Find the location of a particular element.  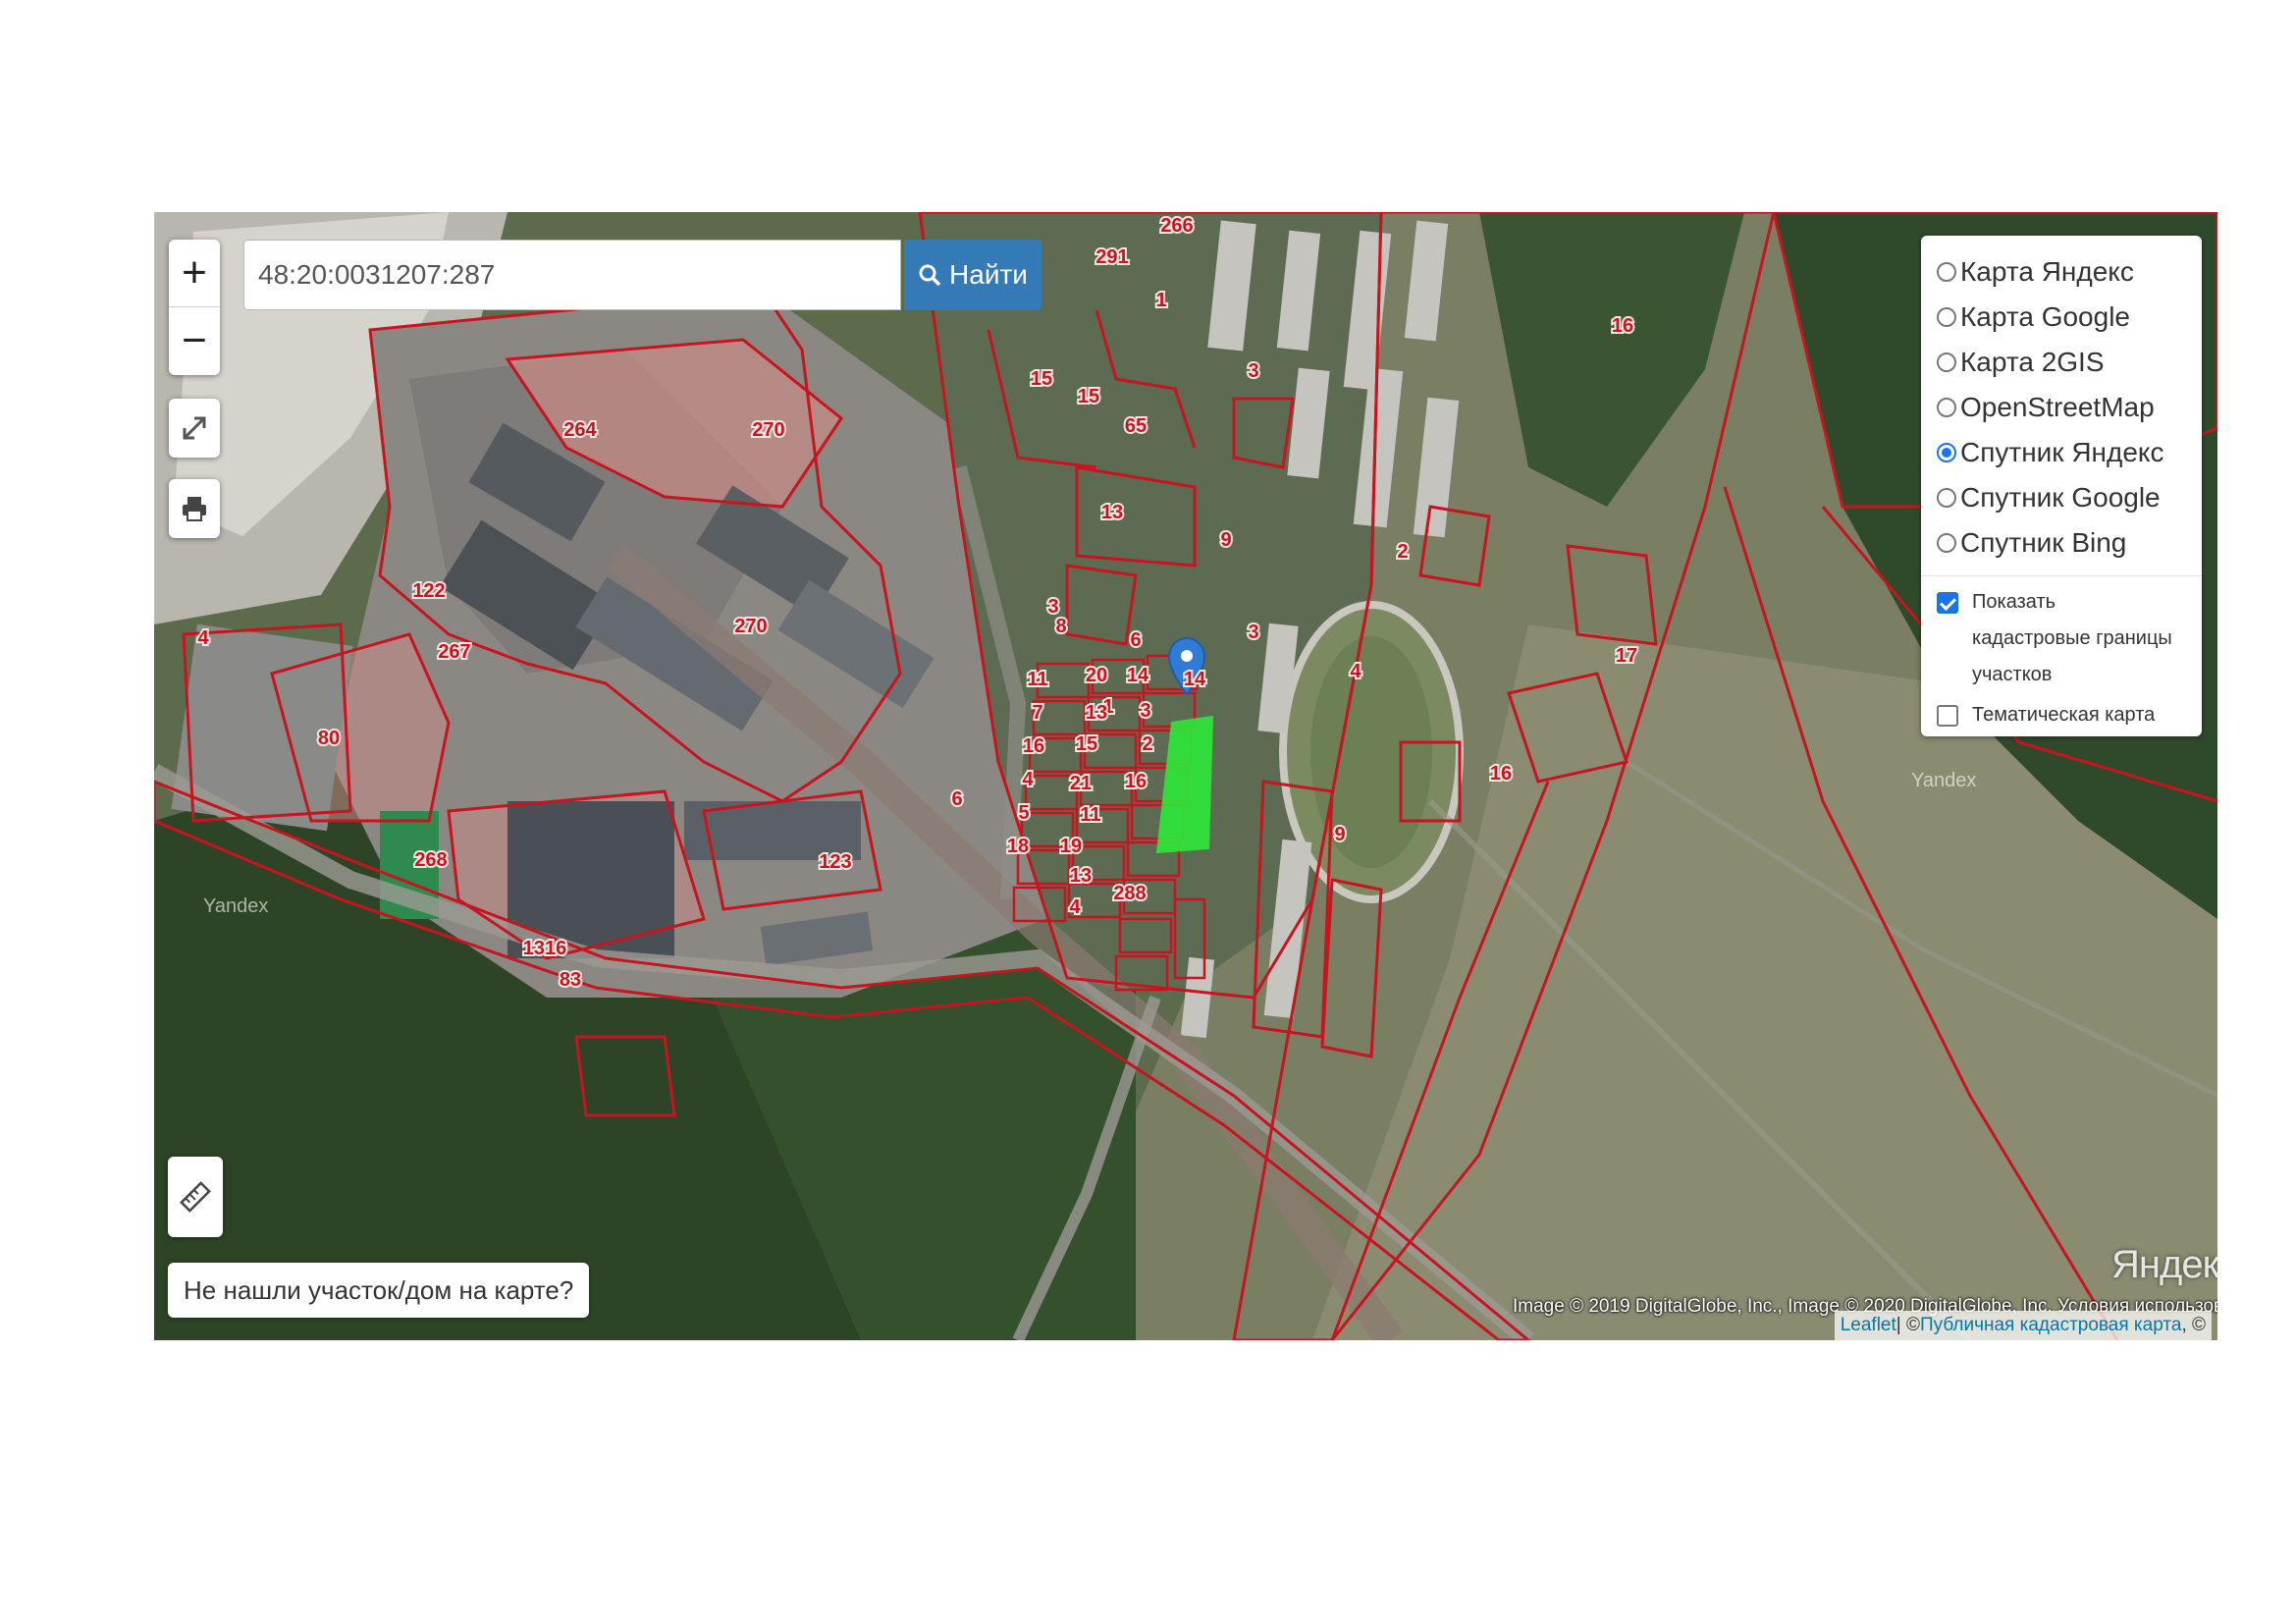

layer-option-label: Спутник Bing is located at coordinates (2044, 542).